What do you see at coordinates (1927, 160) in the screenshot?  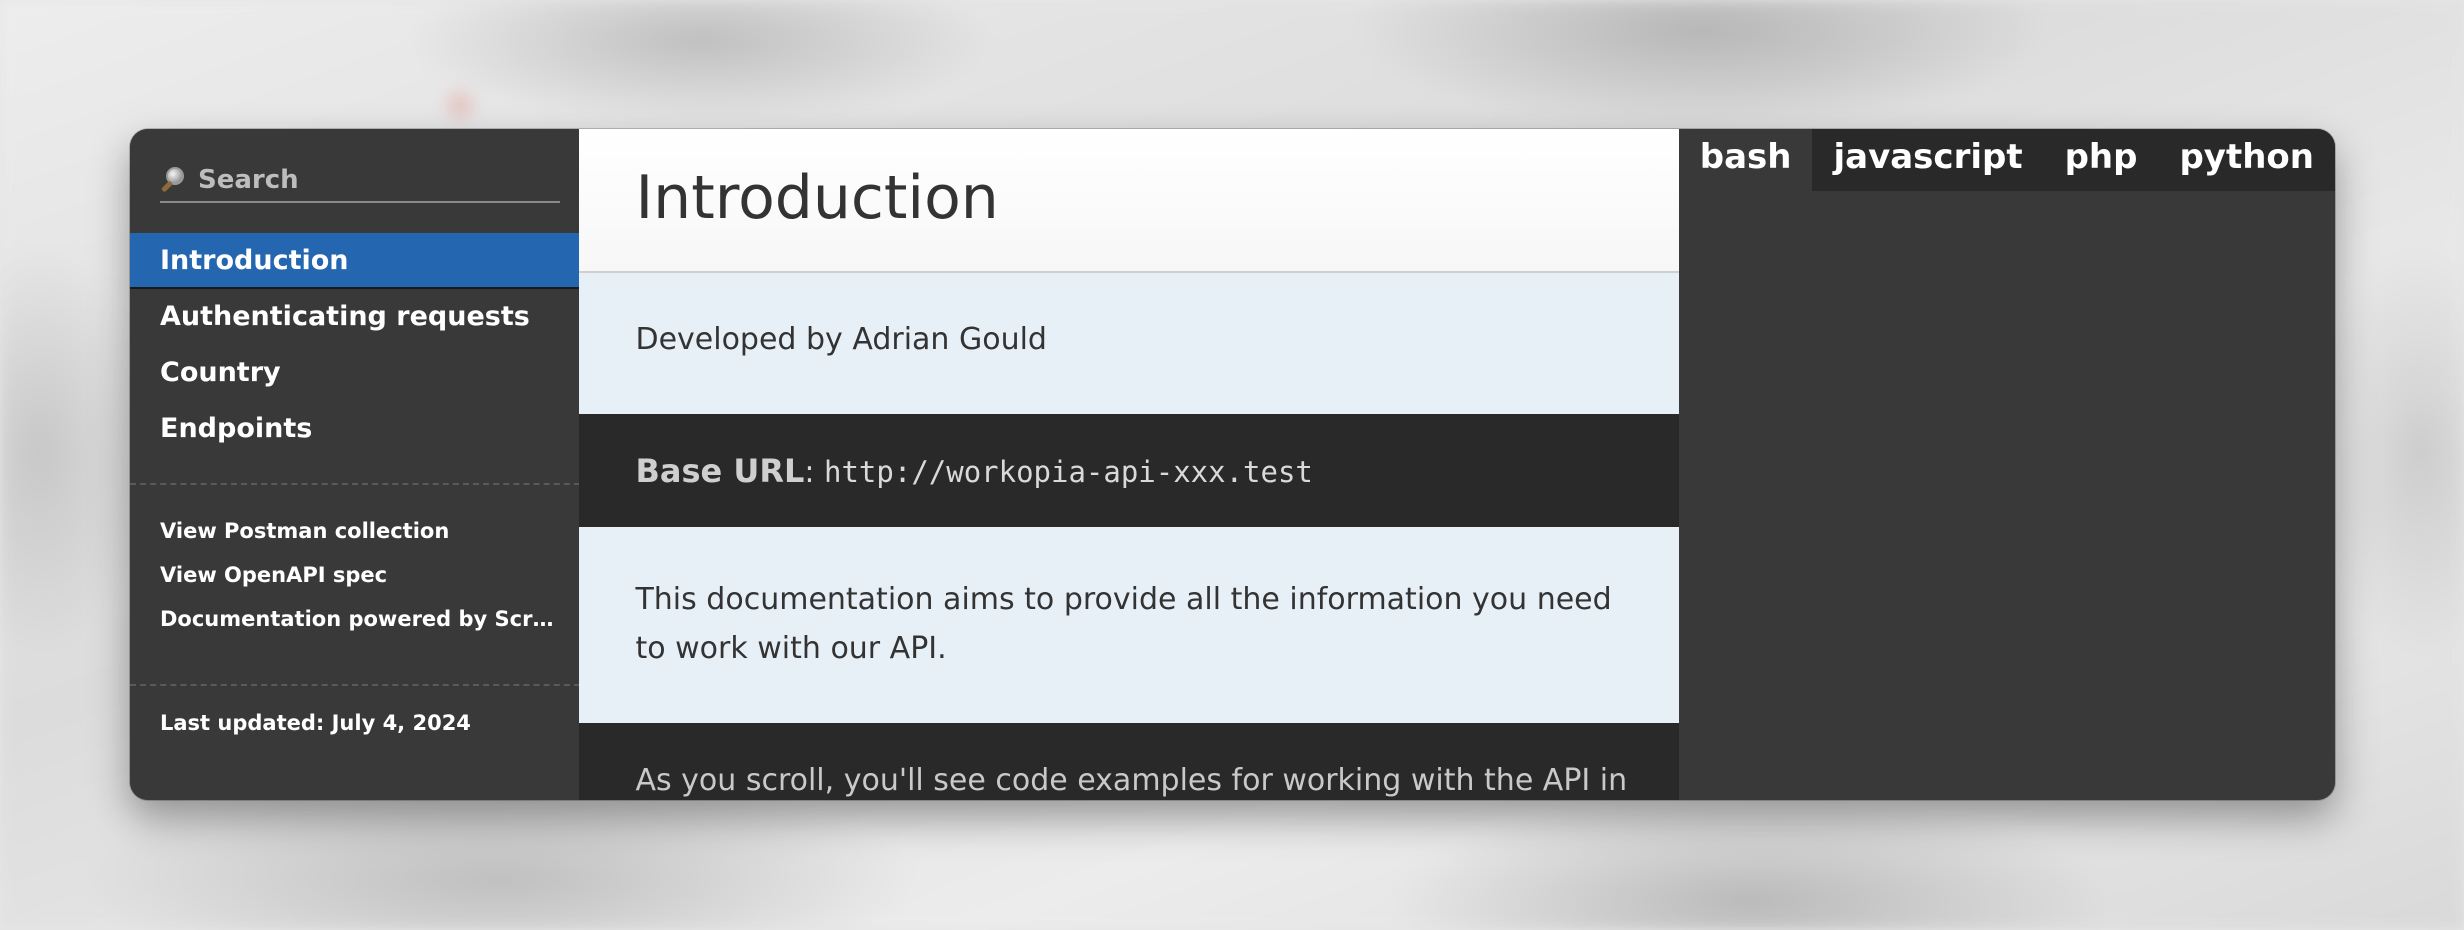 I see `tab-javascript: javascript` at bounding box center [1927, 160].